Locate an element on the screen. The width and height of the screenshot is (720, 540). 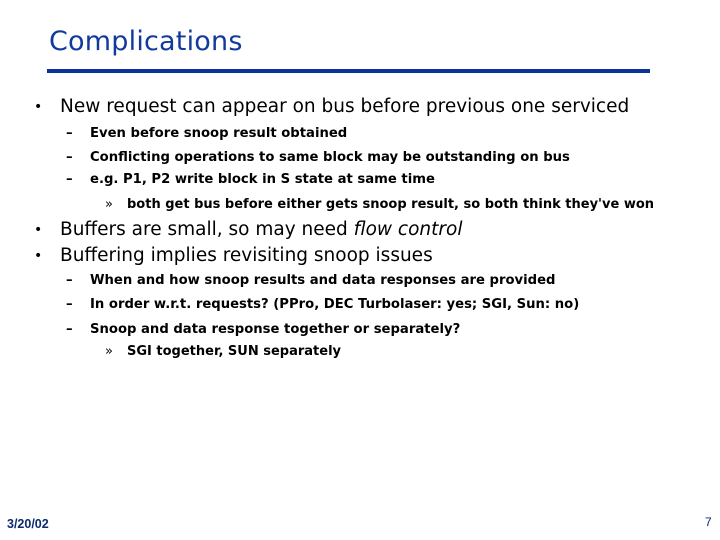
emphasis-text: flow control is located at coordinates (408, 229).